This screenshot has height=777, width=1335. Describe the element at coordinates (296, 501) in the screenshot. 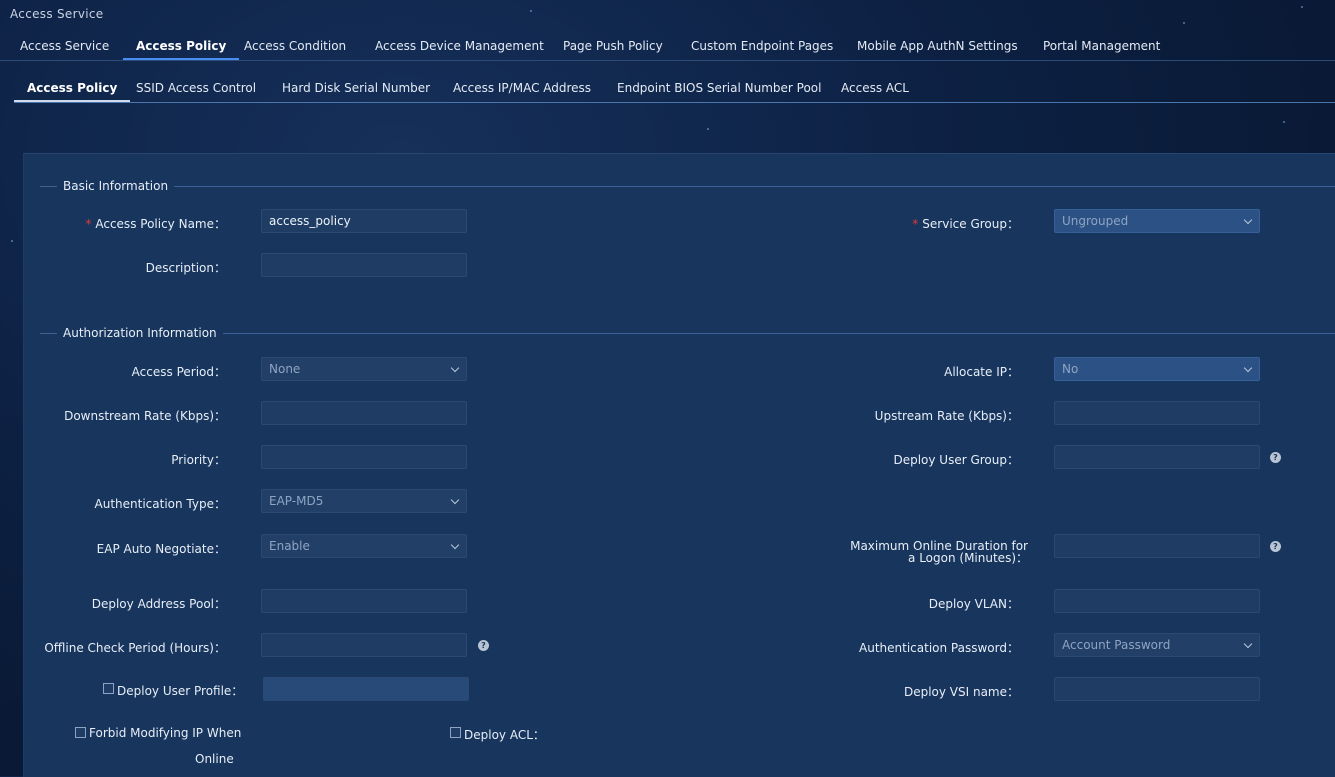

I see `authentication-type-value: EAP-MD5` at that location.